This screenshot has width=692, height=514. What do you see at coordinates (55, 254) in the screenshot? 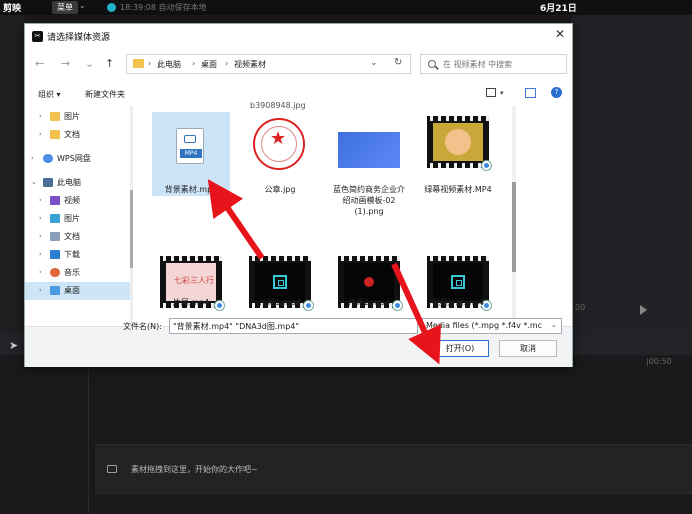
I see `download-folder-icon` at bounding box center [55, 254].